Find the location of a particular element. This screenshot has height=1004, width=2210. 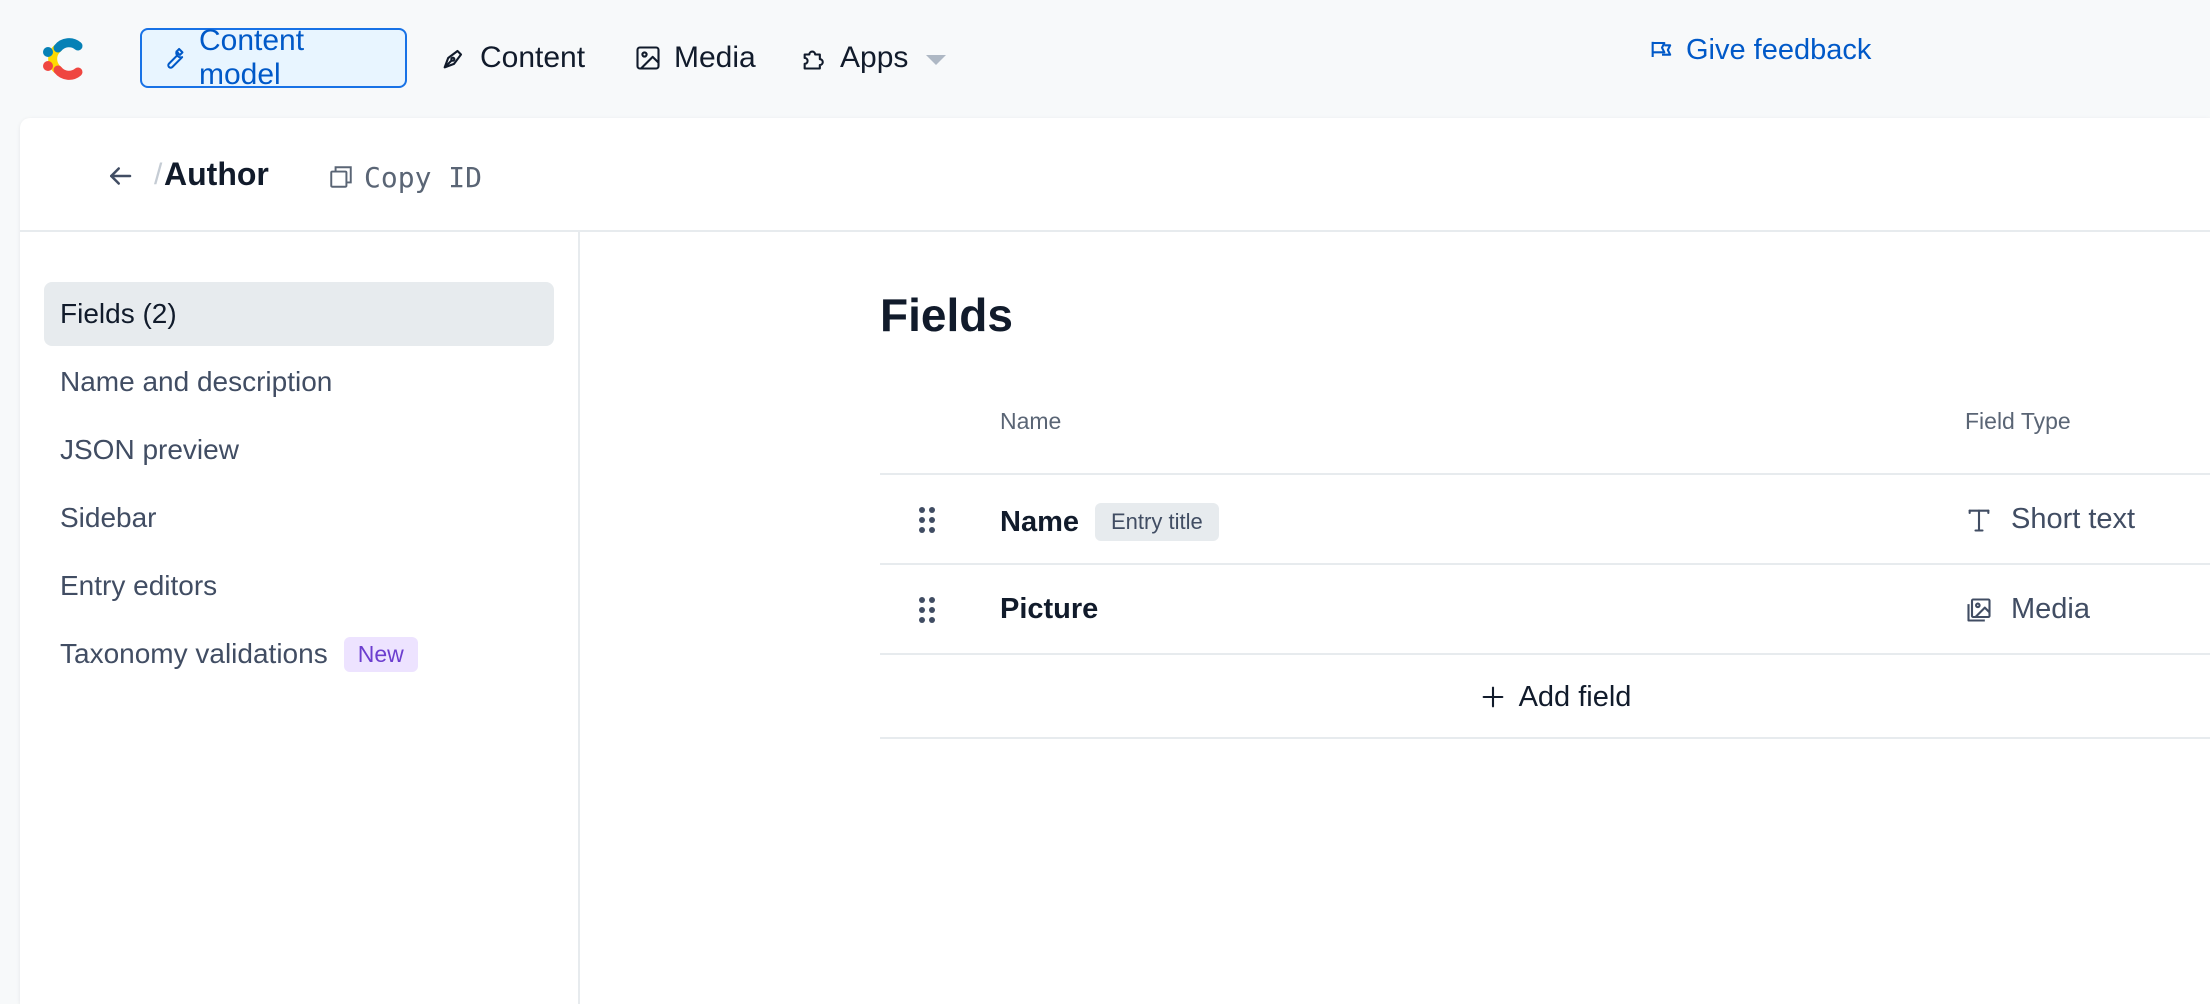

nav-label: Media is located at coordinates (715, 57).